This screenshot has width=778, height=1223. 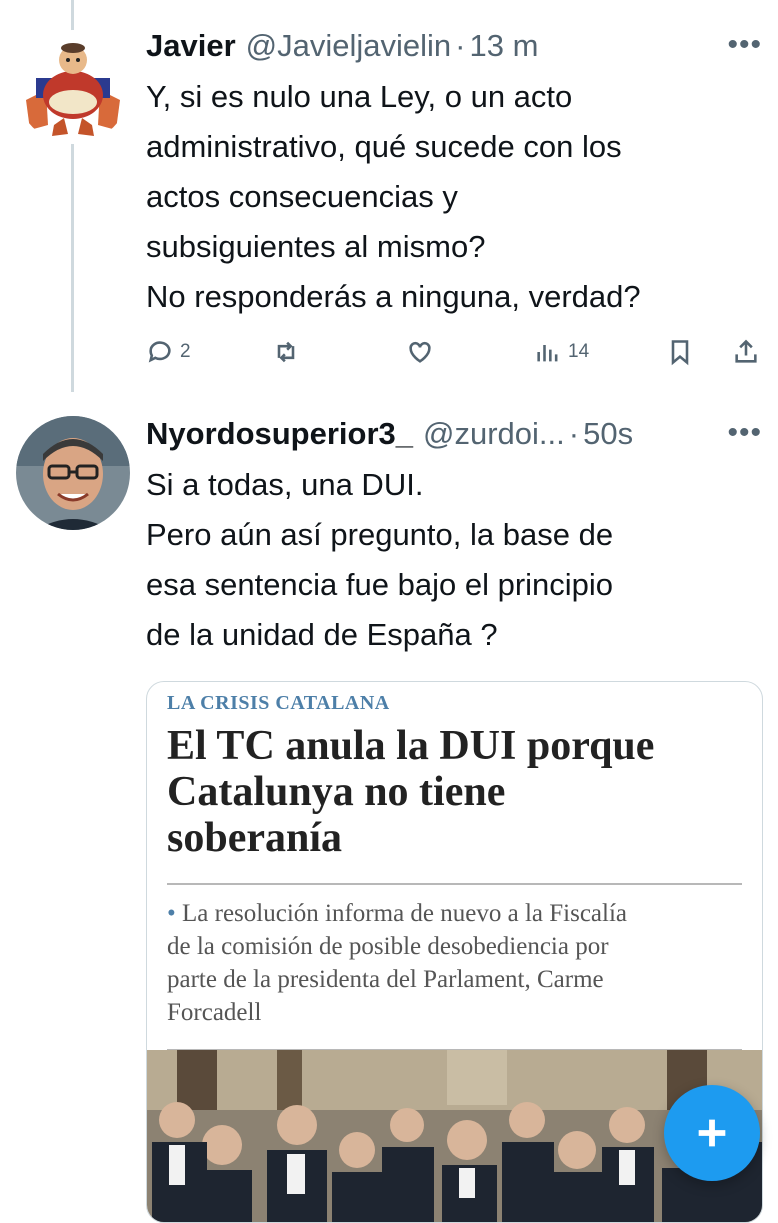 I want to click on retweet-button, so click(x=286, y=352).